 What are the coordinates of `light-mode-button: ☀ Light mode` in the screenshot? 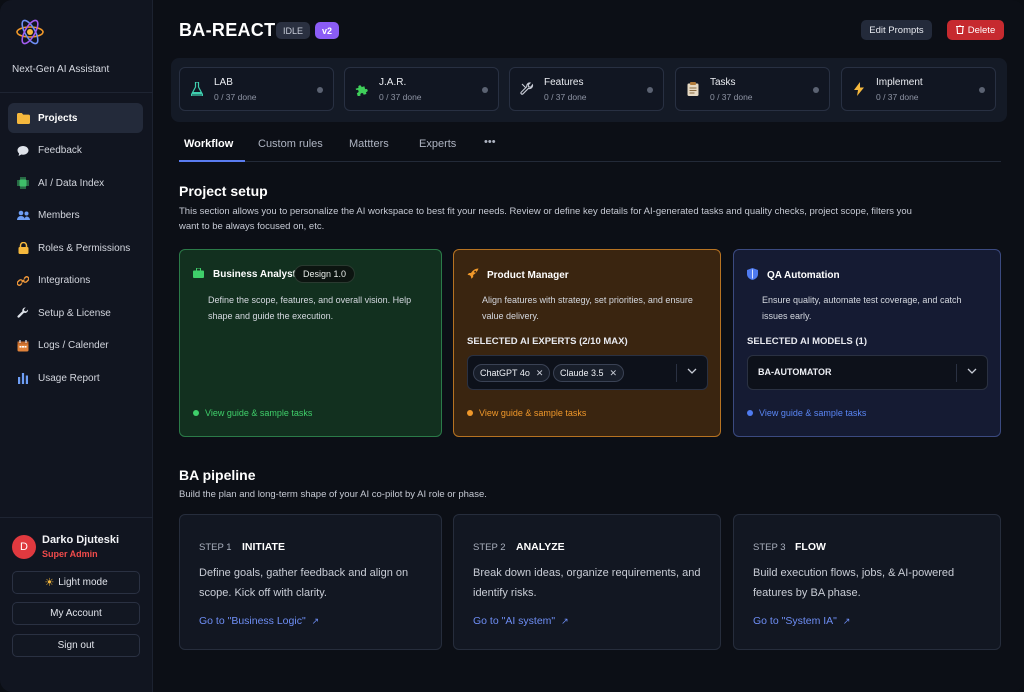 It's located at (76, 582).